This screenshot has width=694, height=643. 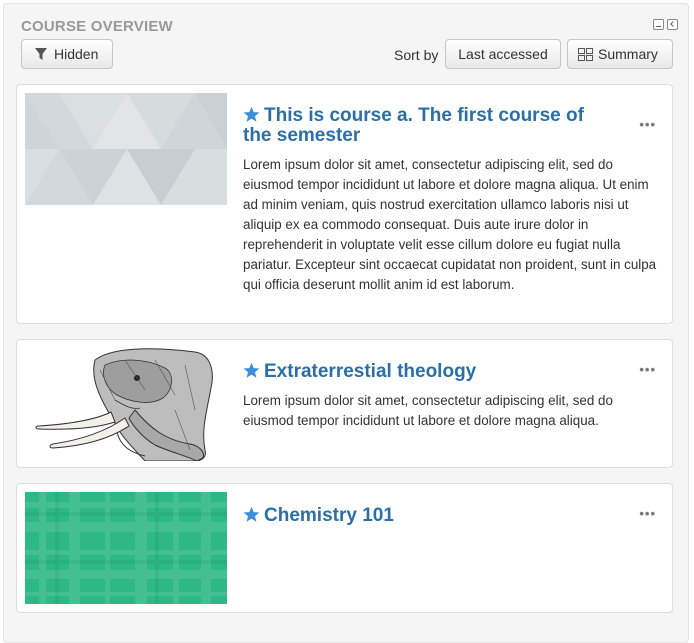 What do you see at coordinates (428, 516) in the screenshot?
I see `course-title-link: Chemistry 101` at bounding box center [428, 516].